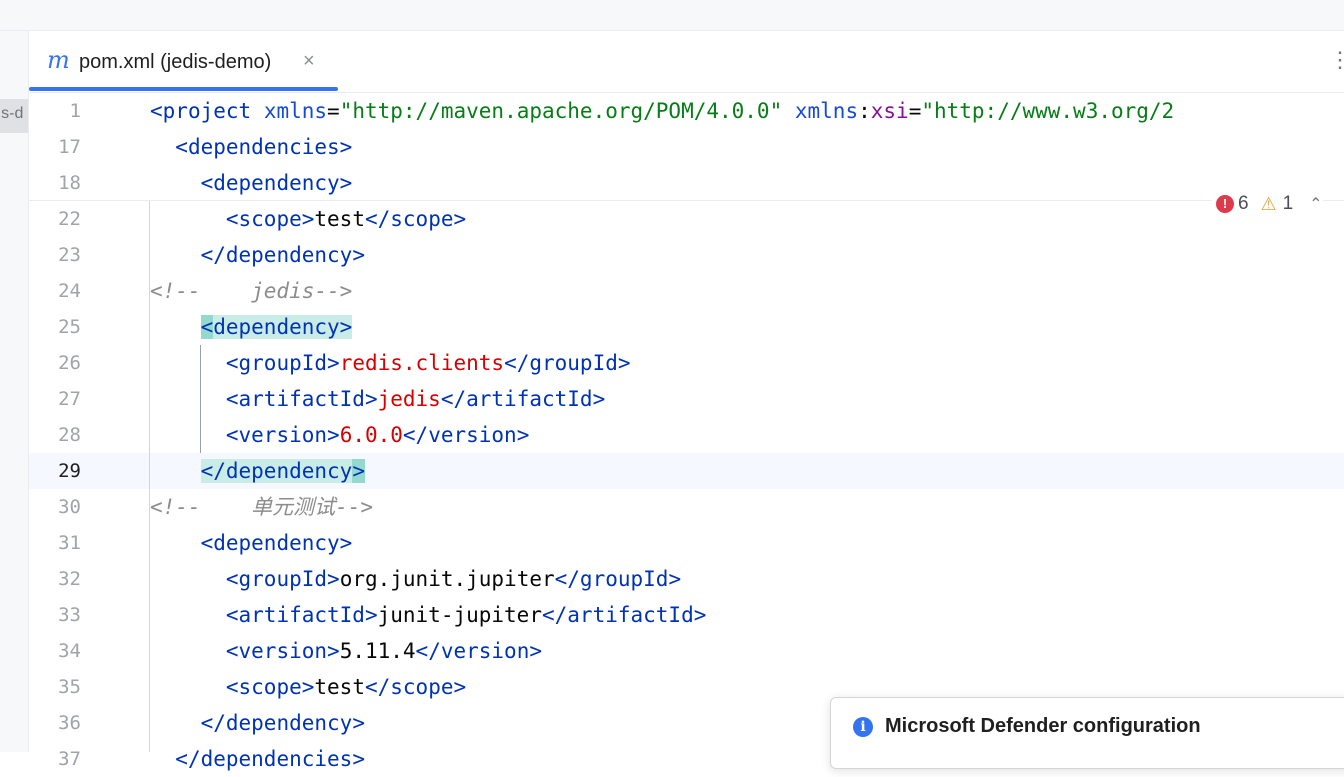 Image resolution: width=1344 pixels, height=777 pixels. I want to click on line-code: <groupId>redis.clients</groupId>, so click(390, 363).